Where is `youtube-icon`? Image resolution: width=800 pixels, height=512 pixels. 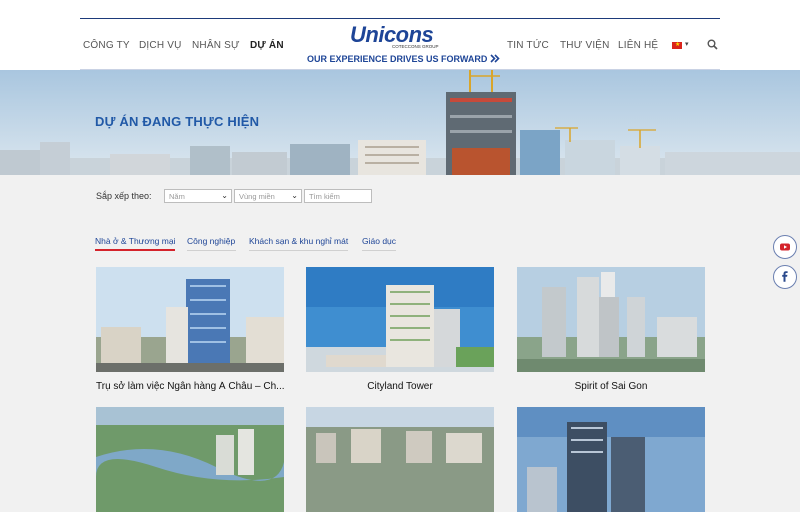 youtube-icon is located at coordinates (785, 247).